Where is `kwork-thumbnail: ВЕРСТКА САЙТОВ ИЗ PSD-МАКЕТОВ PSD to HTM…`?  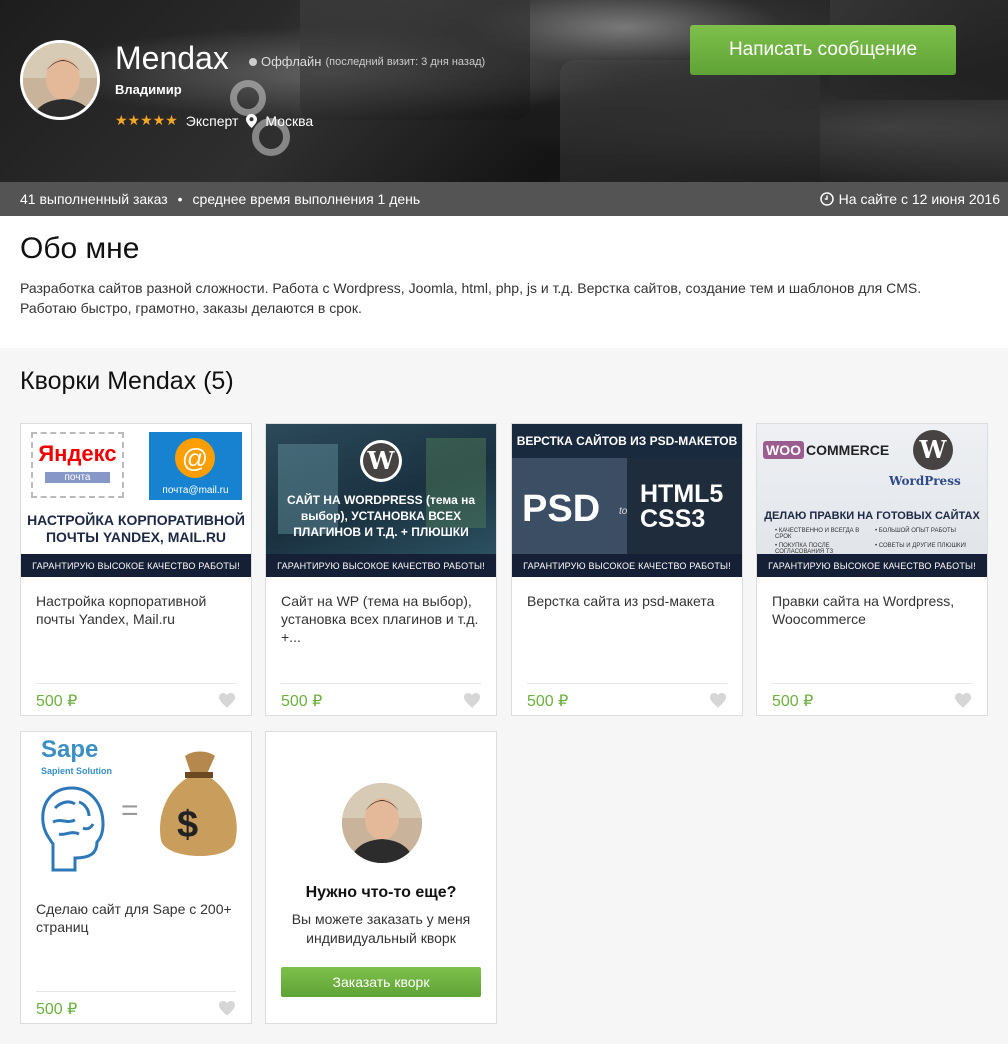 kwork-thumbnail: ВЕРСТКА САЙТОВ ИЗ PSD-МАКЕТОВ PSD to HTM… is located at coordinates (627, 500).